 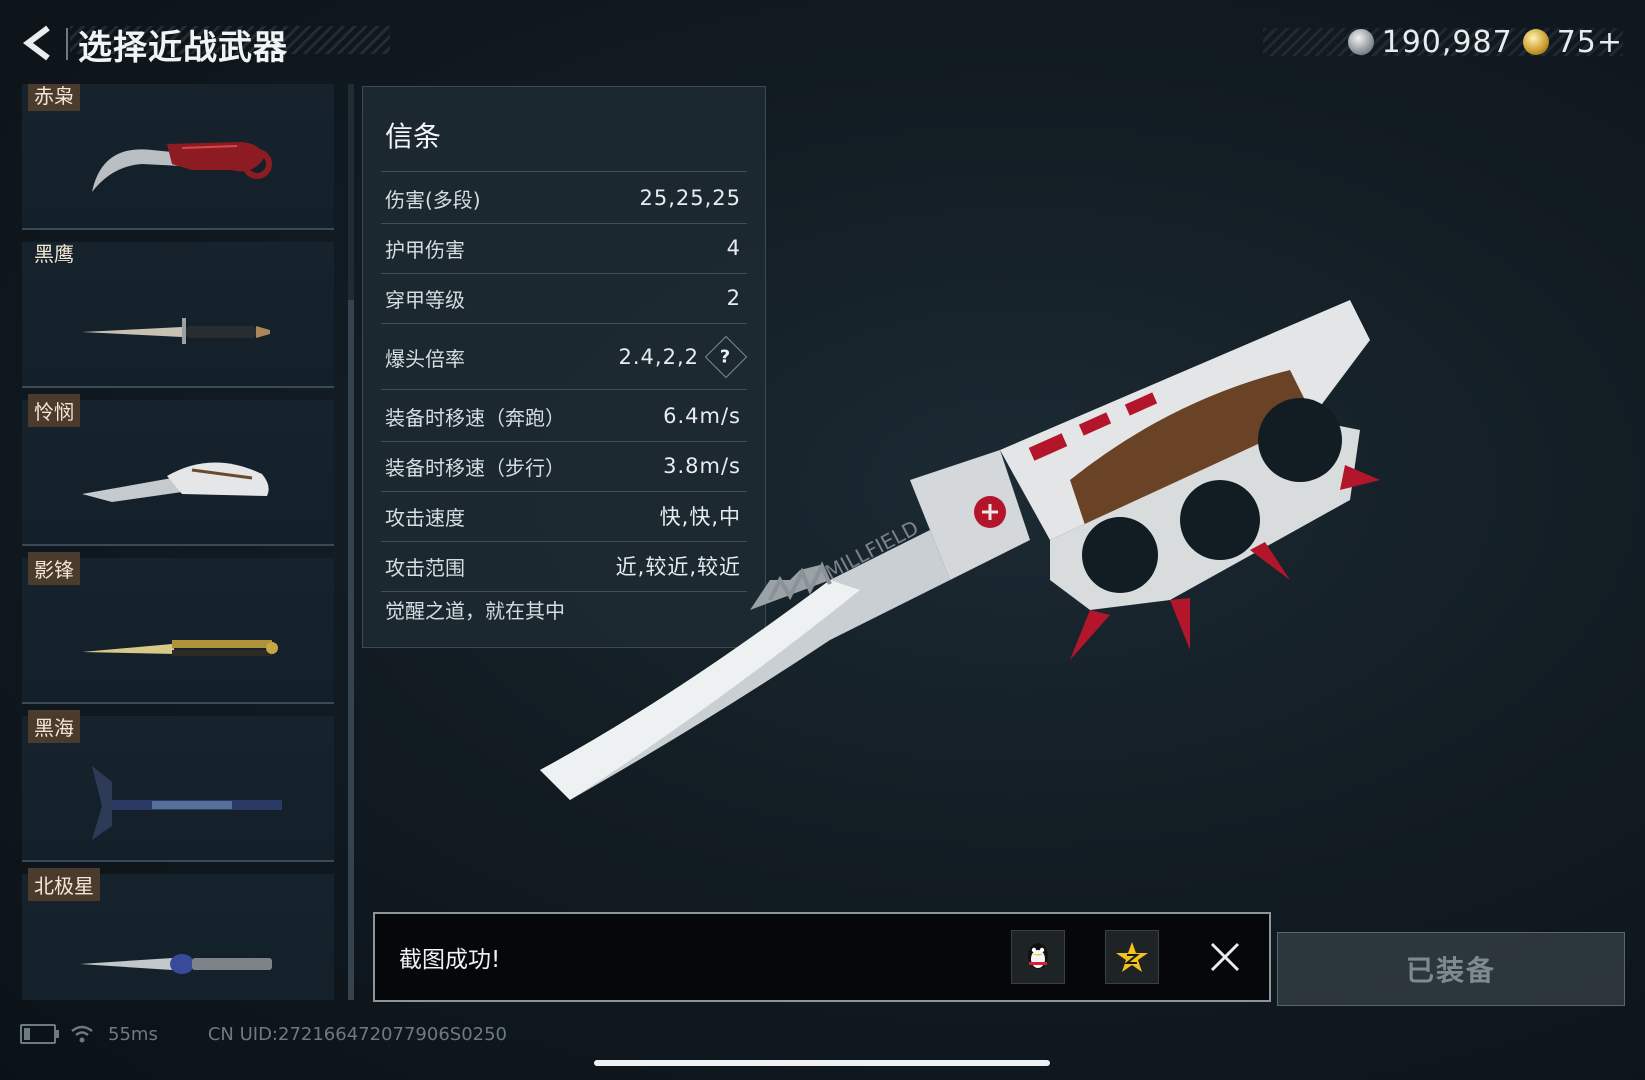 What do you see at coordinates (425, 517) in the screenshot?
I see `stat-label: 攻击速度` at bounding box center [425, 517].